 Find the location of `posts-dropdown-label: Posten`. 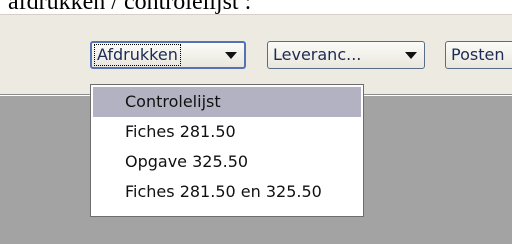

posts-dropdown-label: Posten is located at coordinates (478, 54).